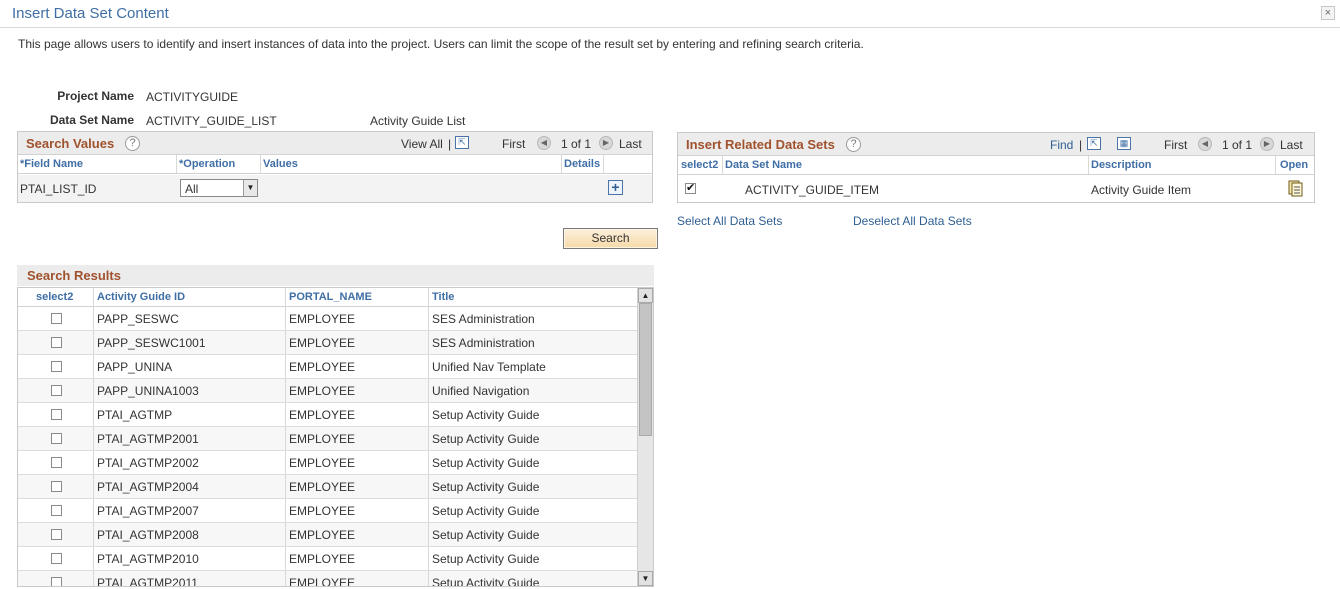 The width and height of the screenshot is (1340, 589). I want to click on related-data-set-checkbox, so click(690, 187).